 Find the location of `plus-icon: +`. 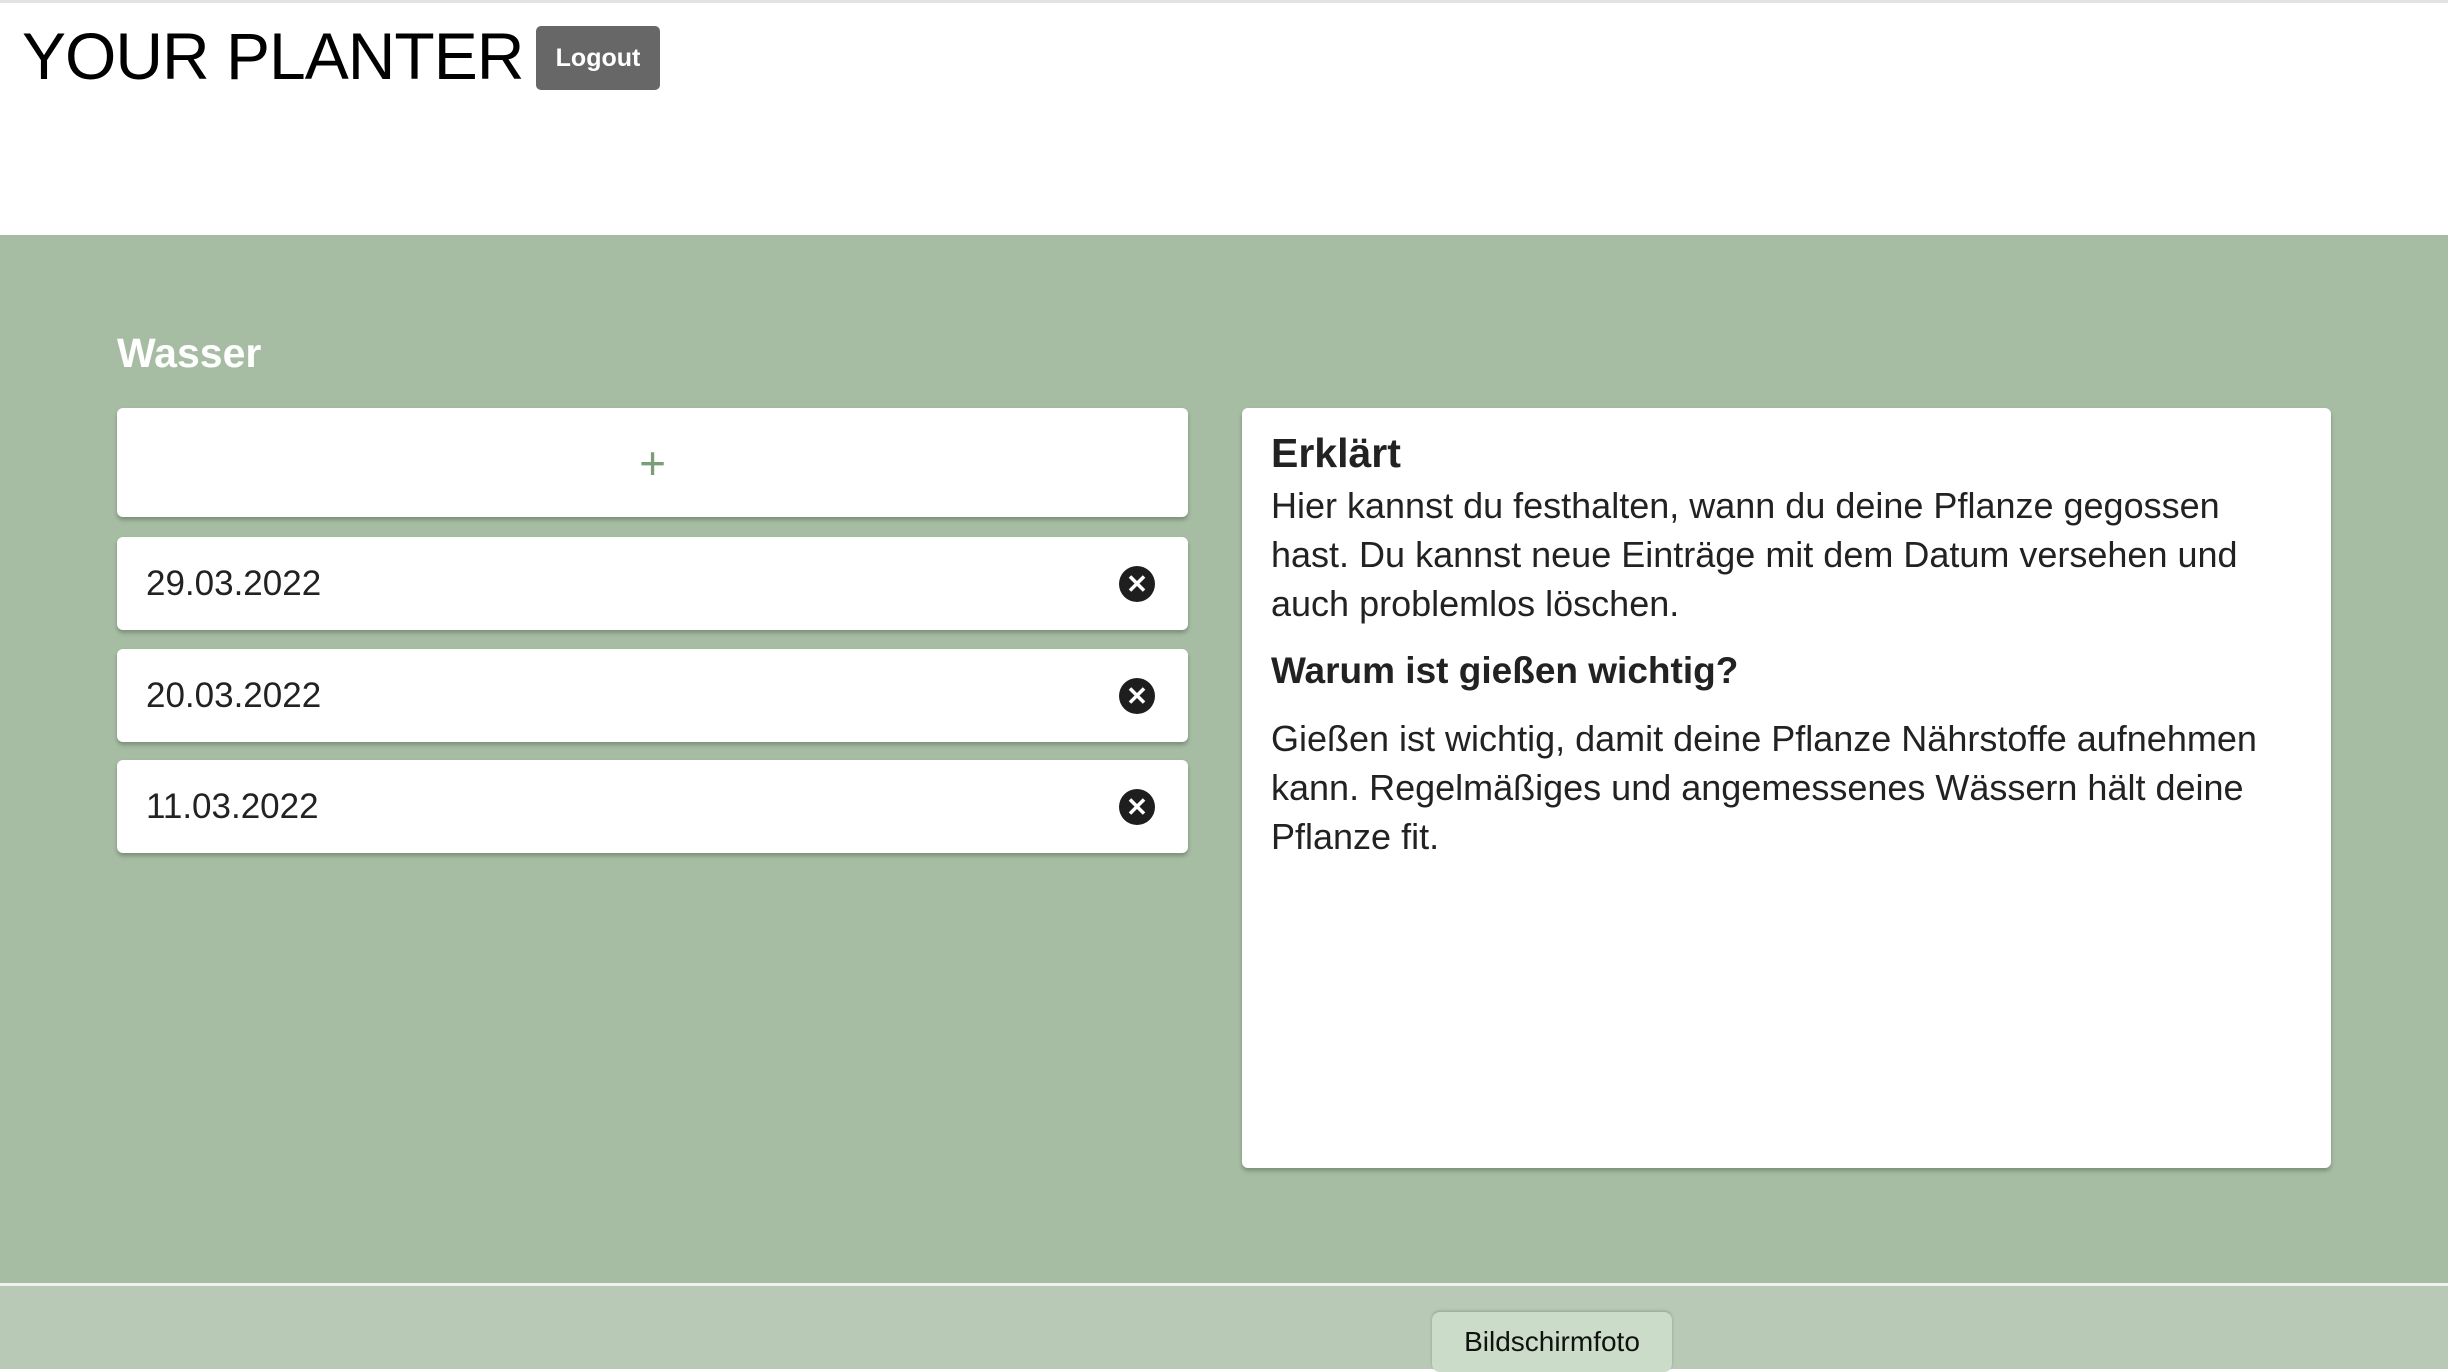

plus-icon: + is located at coordinates (652, 462).